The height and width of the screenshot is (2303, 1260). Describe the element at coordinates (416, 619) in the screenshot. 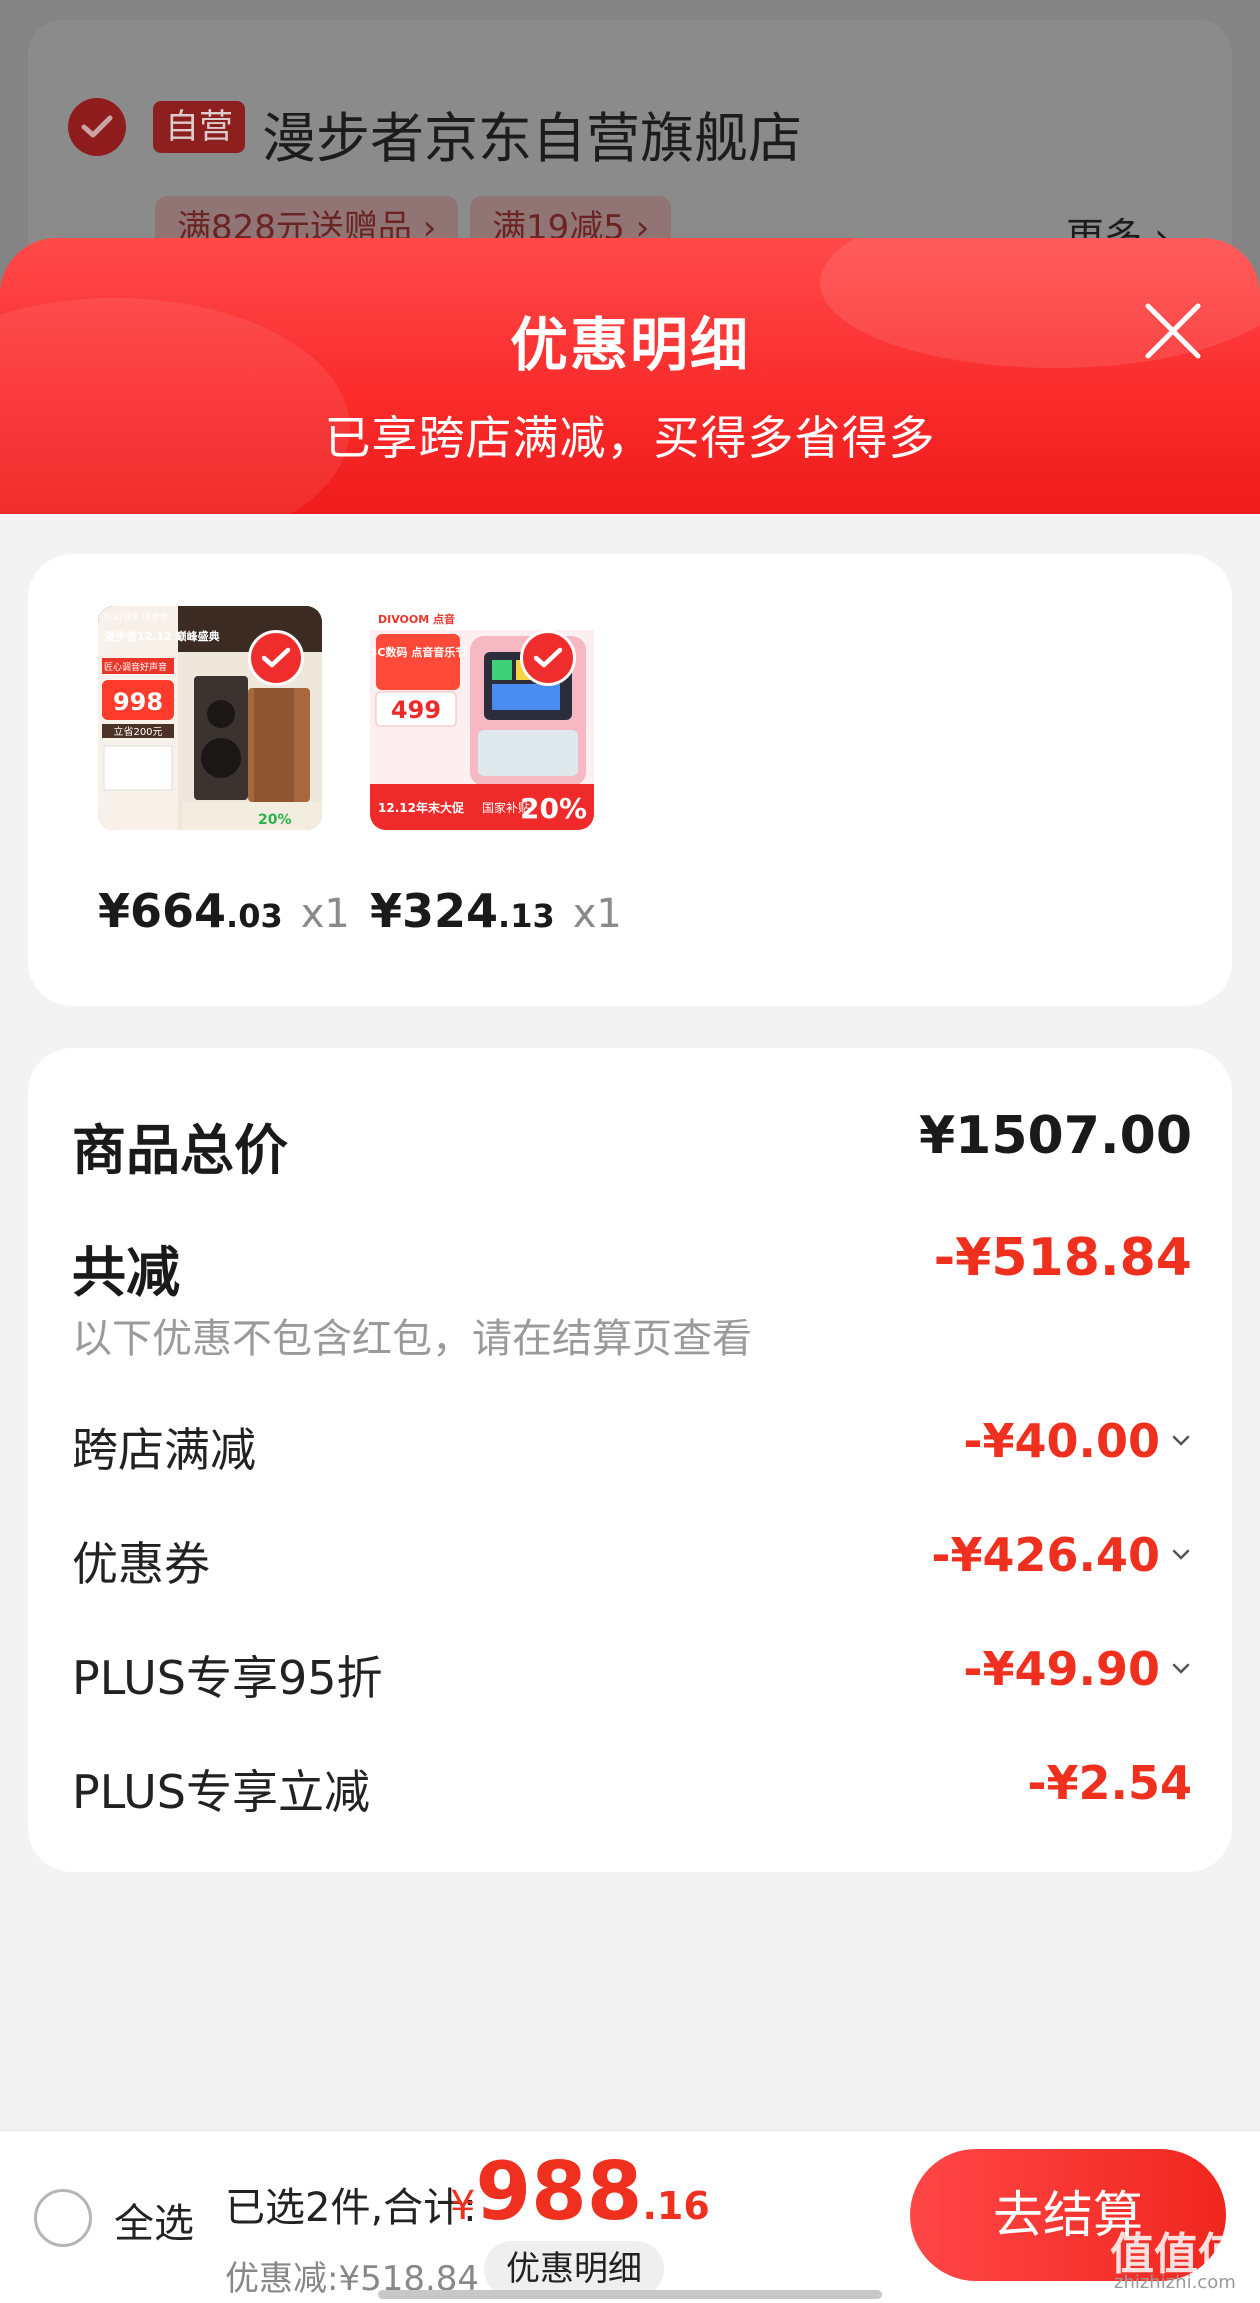

I see `svg-text: DIVOOM 点音` at that location.